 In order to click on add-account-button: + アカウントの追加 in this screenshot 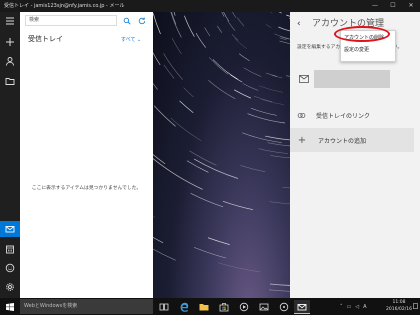, I will do `click(352, 140)`.